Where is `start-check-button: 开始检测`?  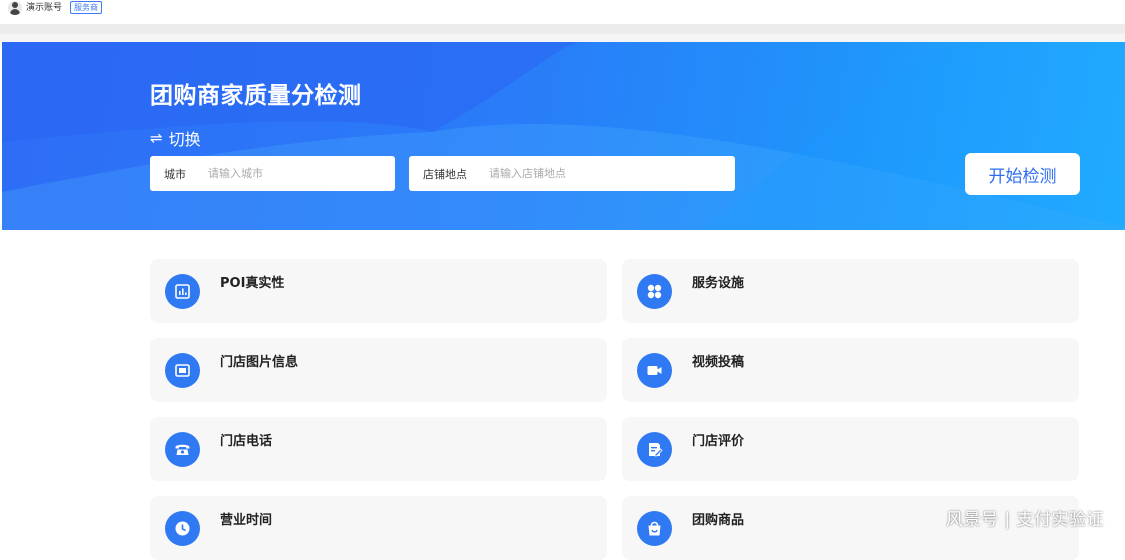 start-check-button: 开始检测 is located at coordinates (1022, 174).